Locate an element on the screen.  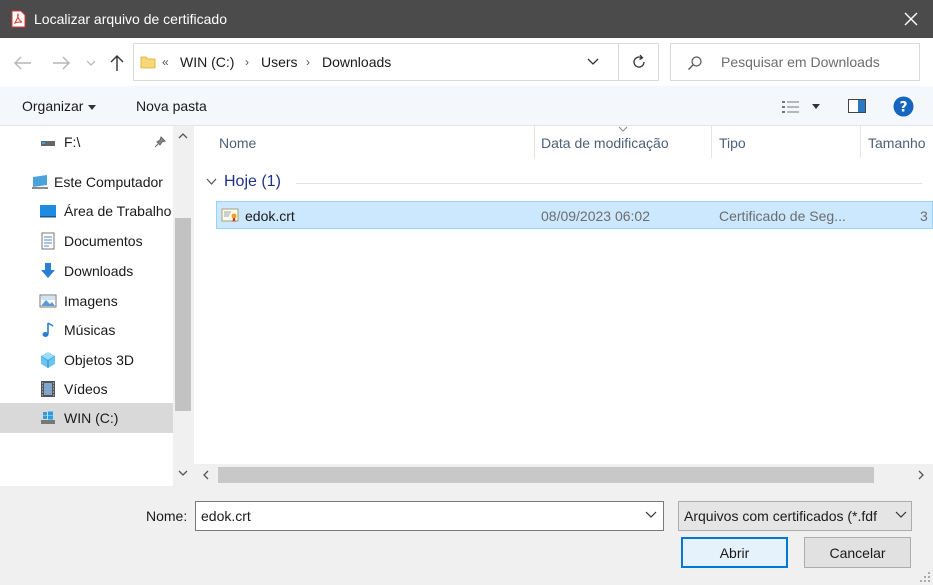
group-label: Hoje (1) is located at coordinates (252, 181).